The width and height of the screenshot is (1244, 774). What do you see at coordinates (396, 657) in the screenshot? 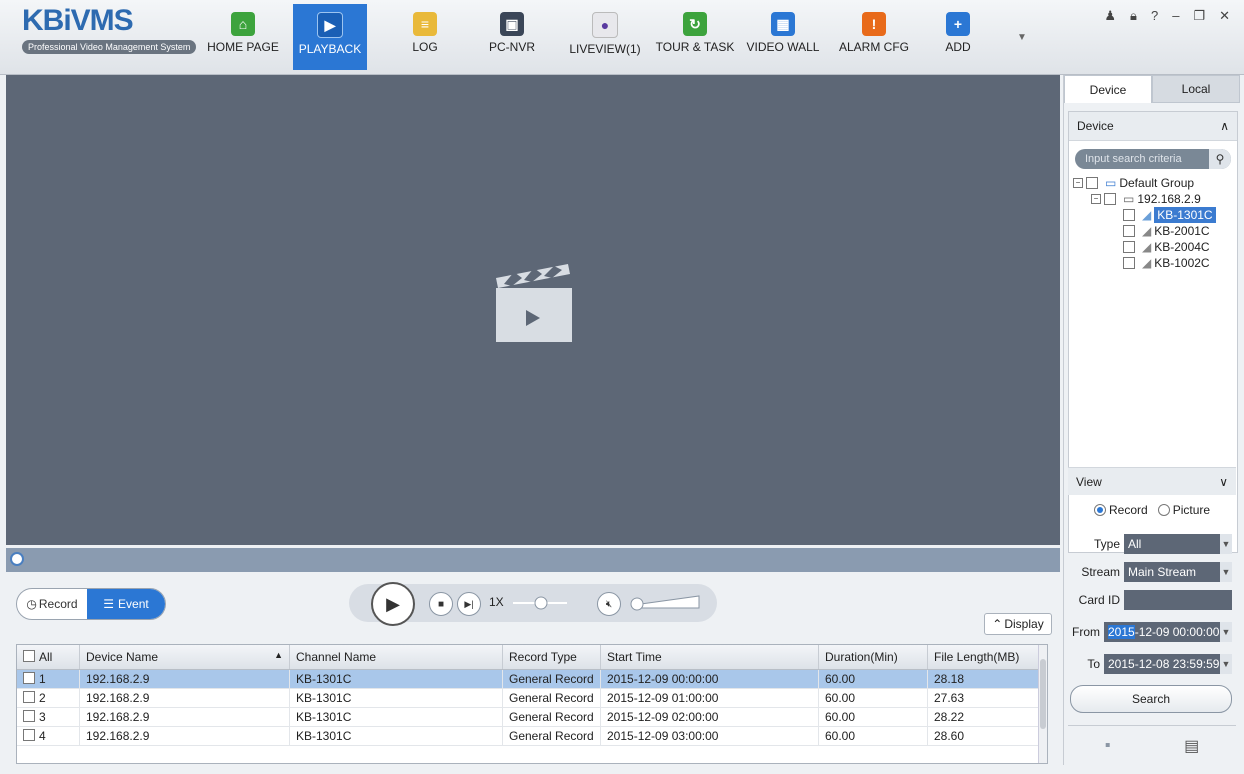
I see `header-channel-name: Channel Name` at bounding box center [396, 657].